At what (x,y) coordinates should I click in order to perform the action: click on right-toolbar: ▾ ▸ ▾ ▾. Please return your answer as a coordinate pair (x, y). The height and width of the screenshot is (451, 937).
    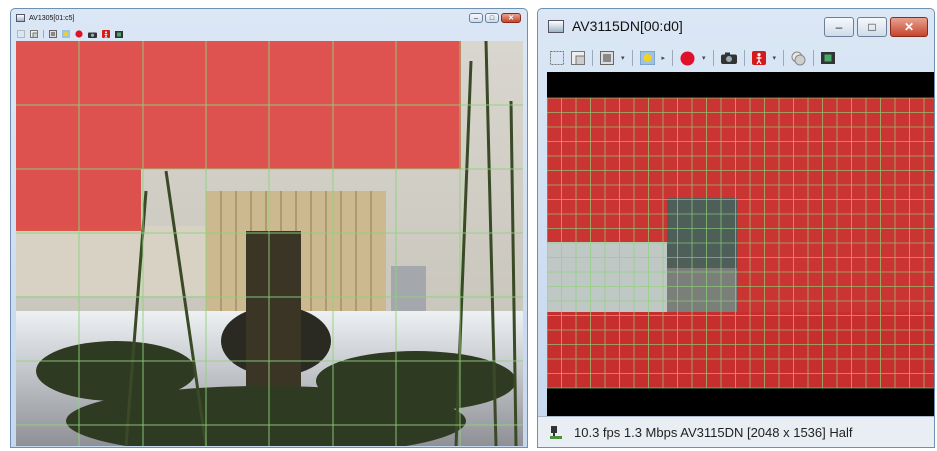
    Looking at the image, I should click on (736, 58).